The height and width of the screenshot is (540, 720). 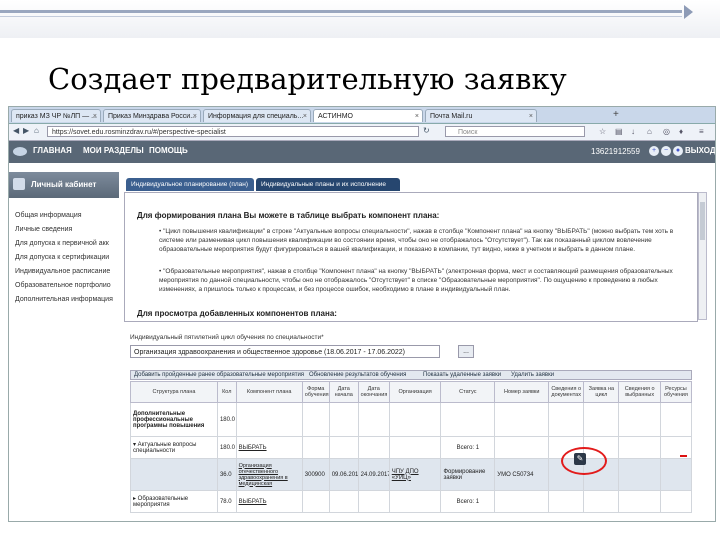 What do you see at coordinates (26, 130) in the screenshot?
I see `forward-icon: ▶` at bounding box center [26, 130].